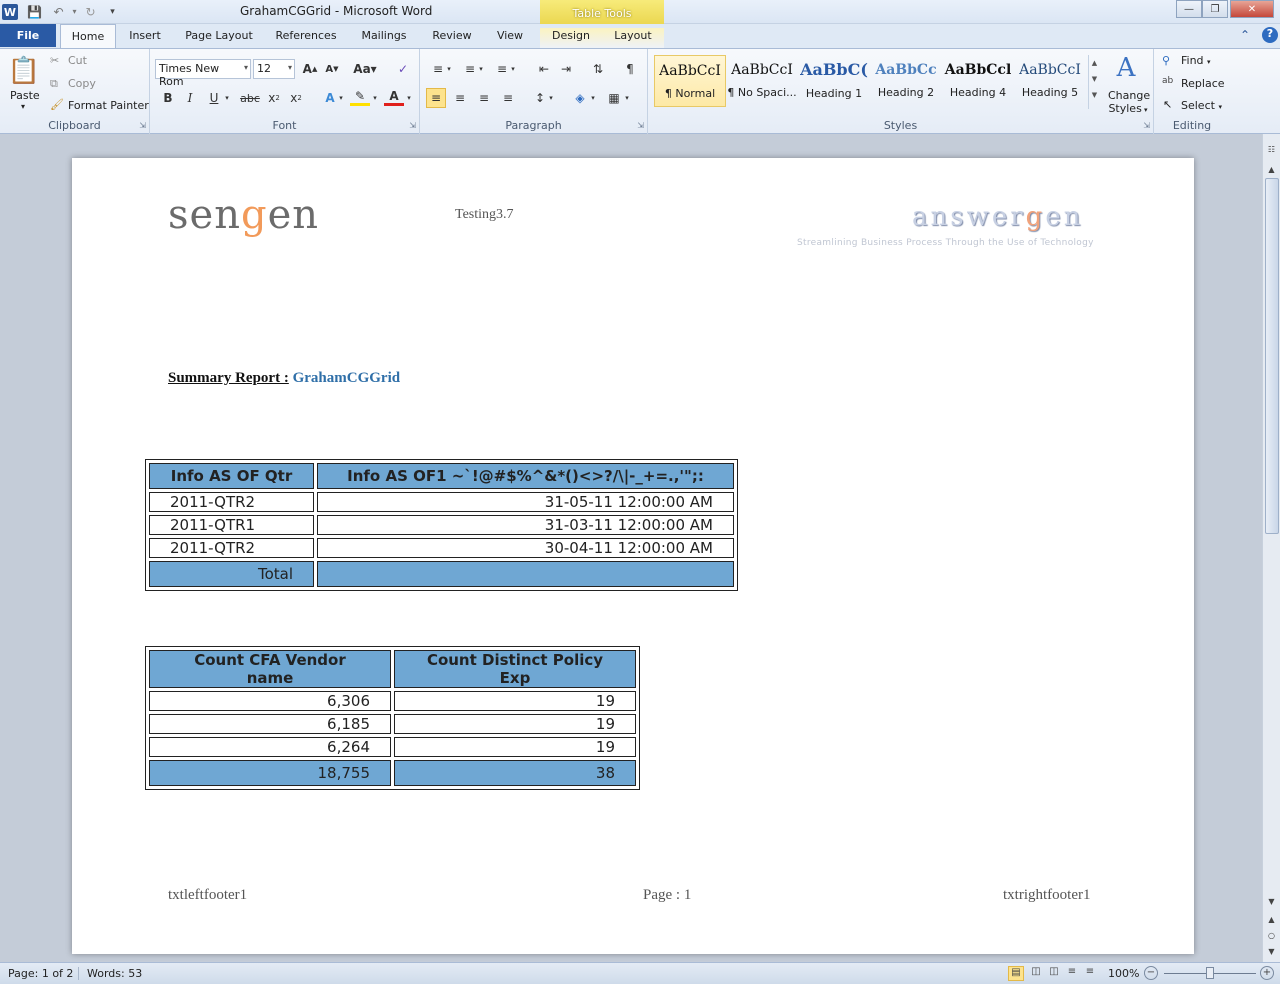  Describe the element at coordinates (1196, 60) in the screenshot. I see `find-button: Find ▾` at that location.